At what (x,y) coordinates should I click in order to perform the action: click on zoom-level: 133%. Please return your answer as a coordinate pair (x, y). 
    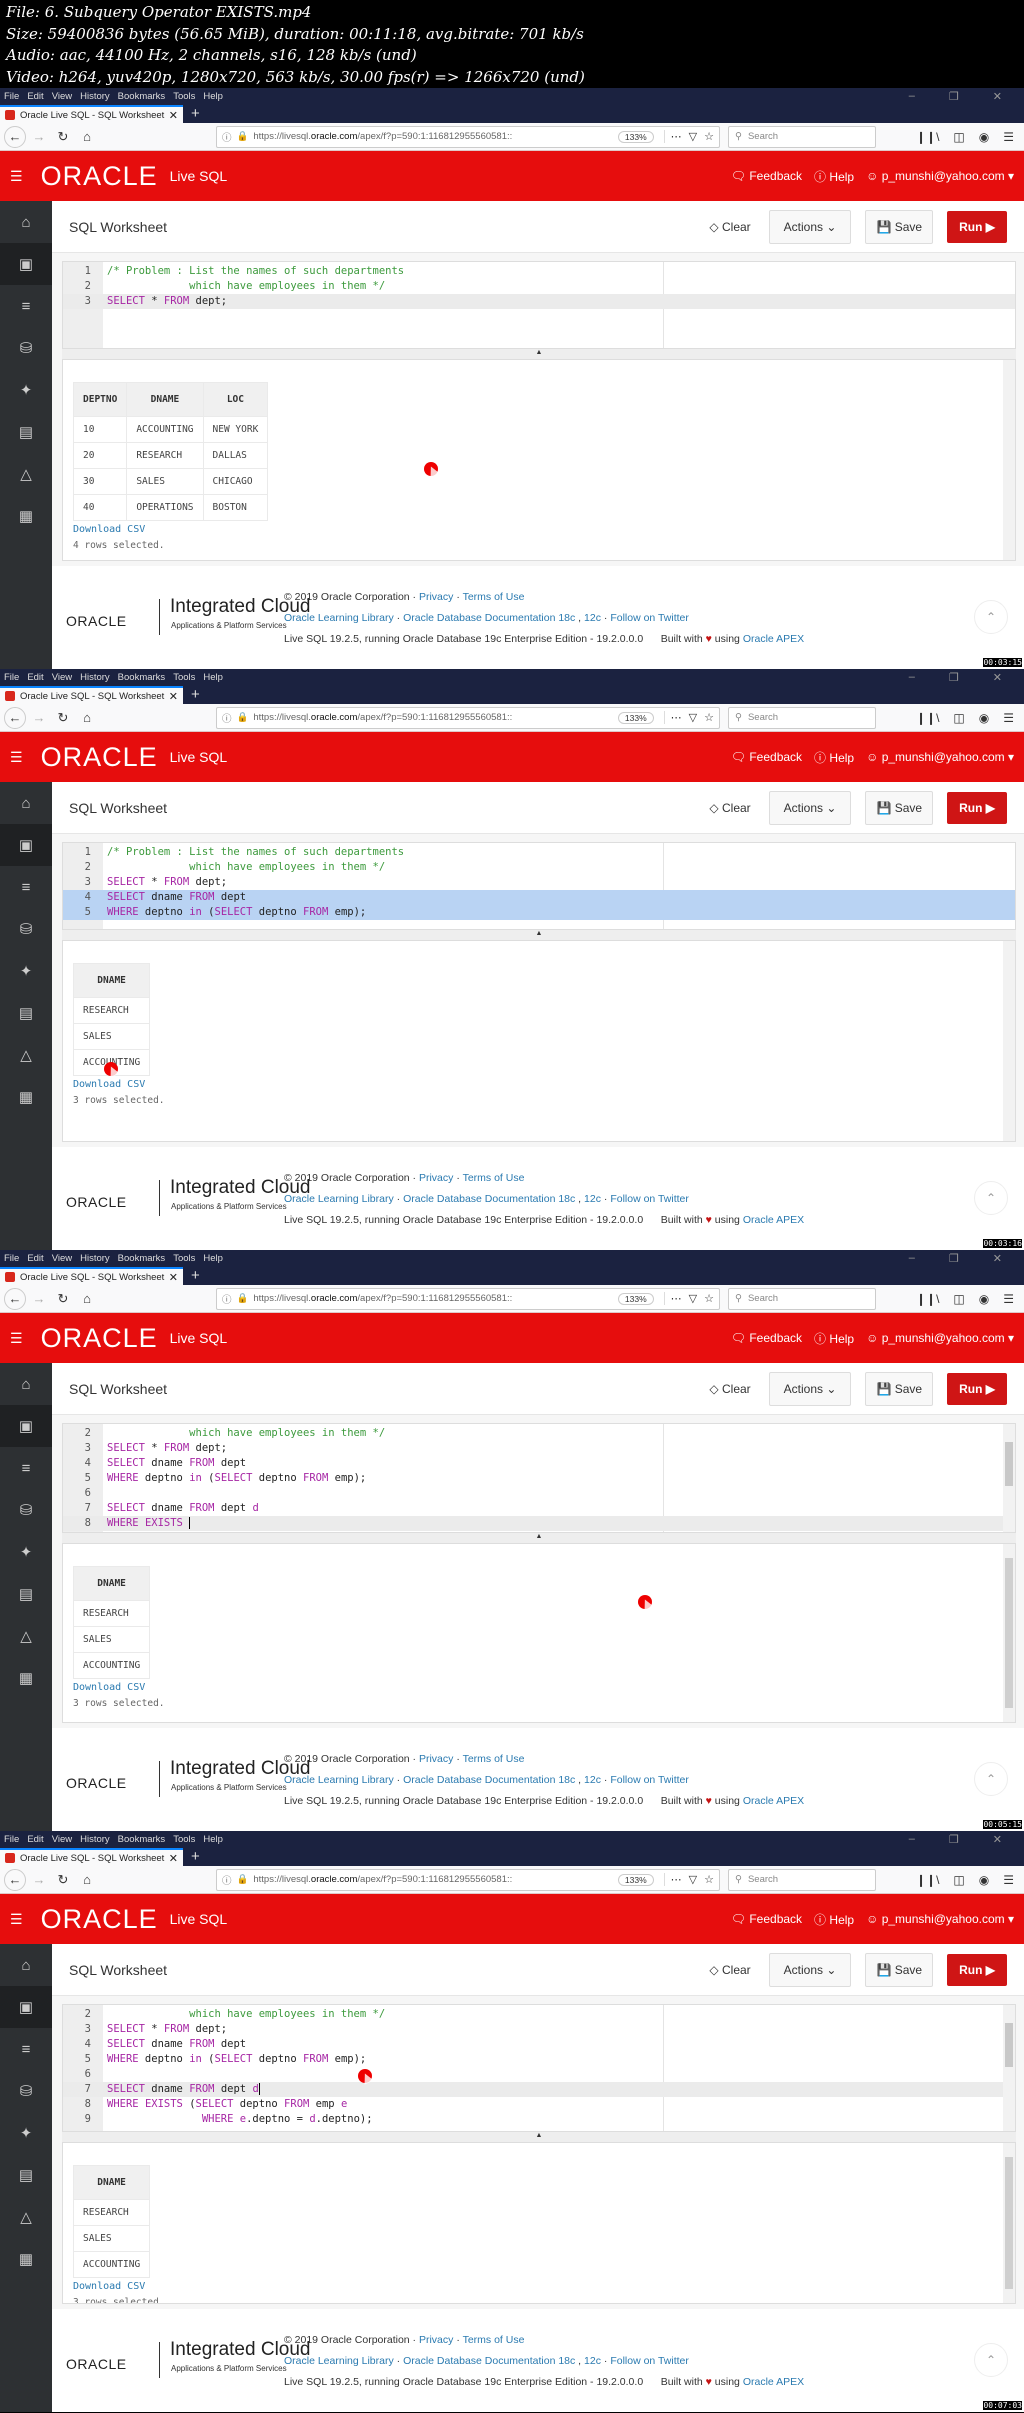
    Looking at the image, I should click on (635, 717).